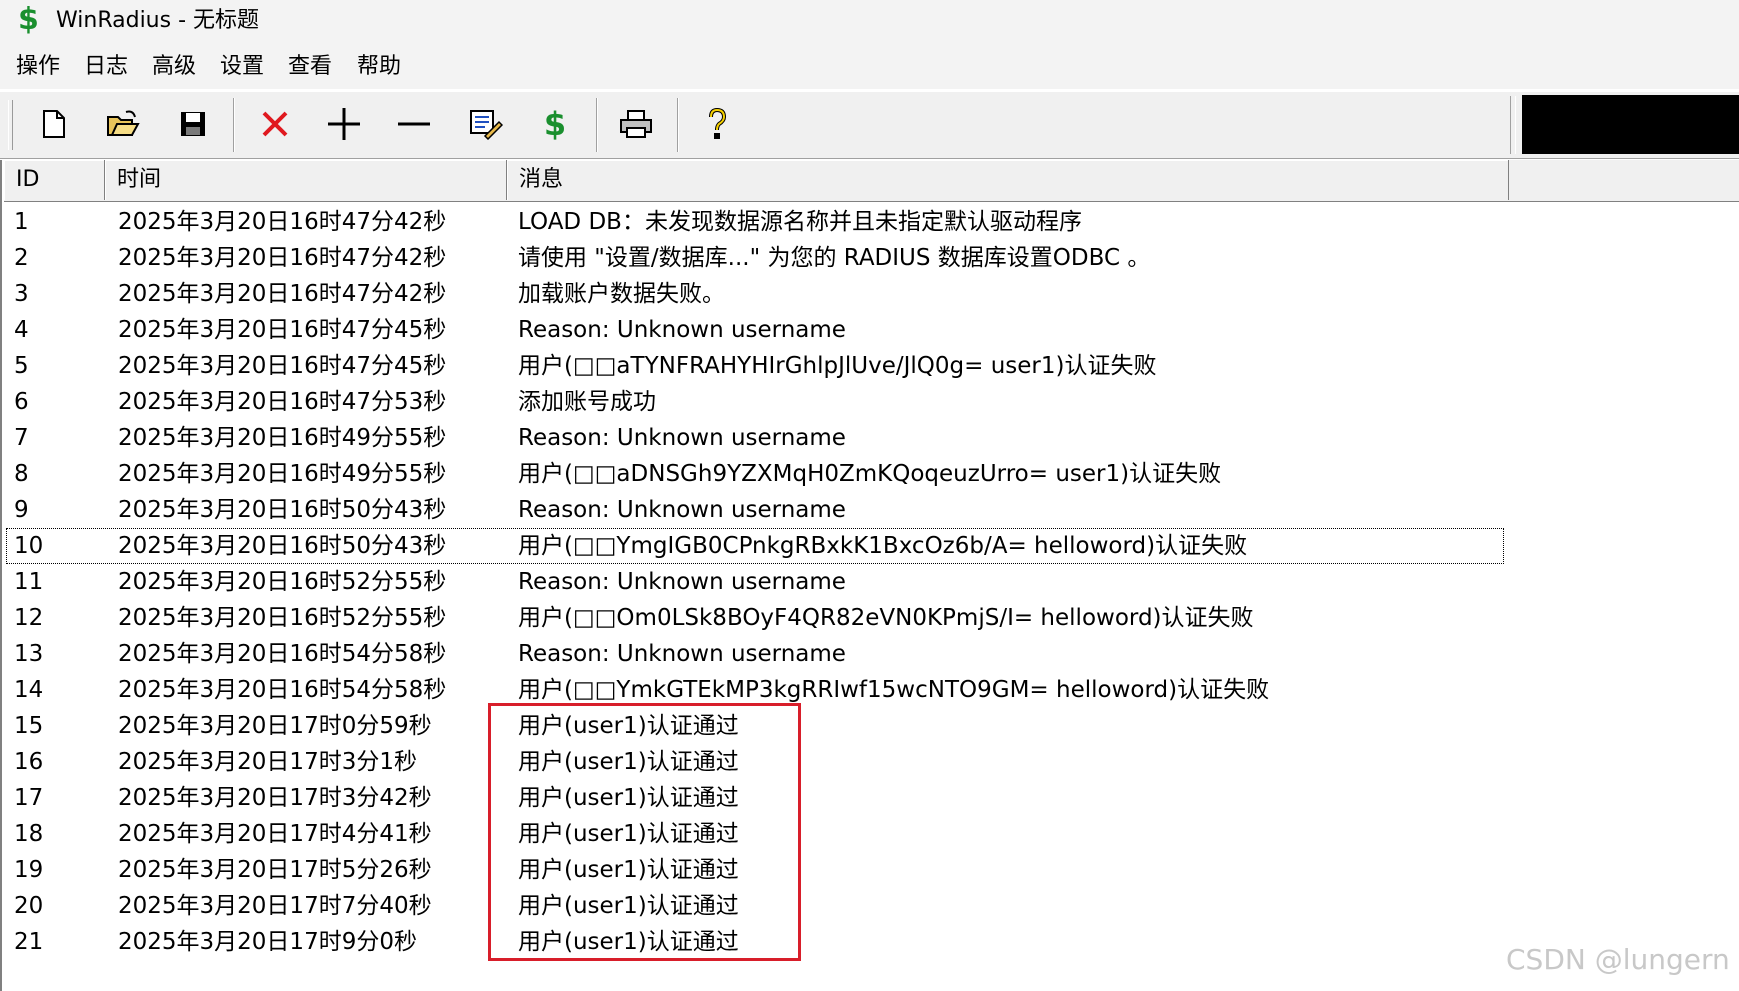 The image size is (1739, 991). I want to click on row-time: 2025年3月20日16时47分53秒, so click(282, 402).